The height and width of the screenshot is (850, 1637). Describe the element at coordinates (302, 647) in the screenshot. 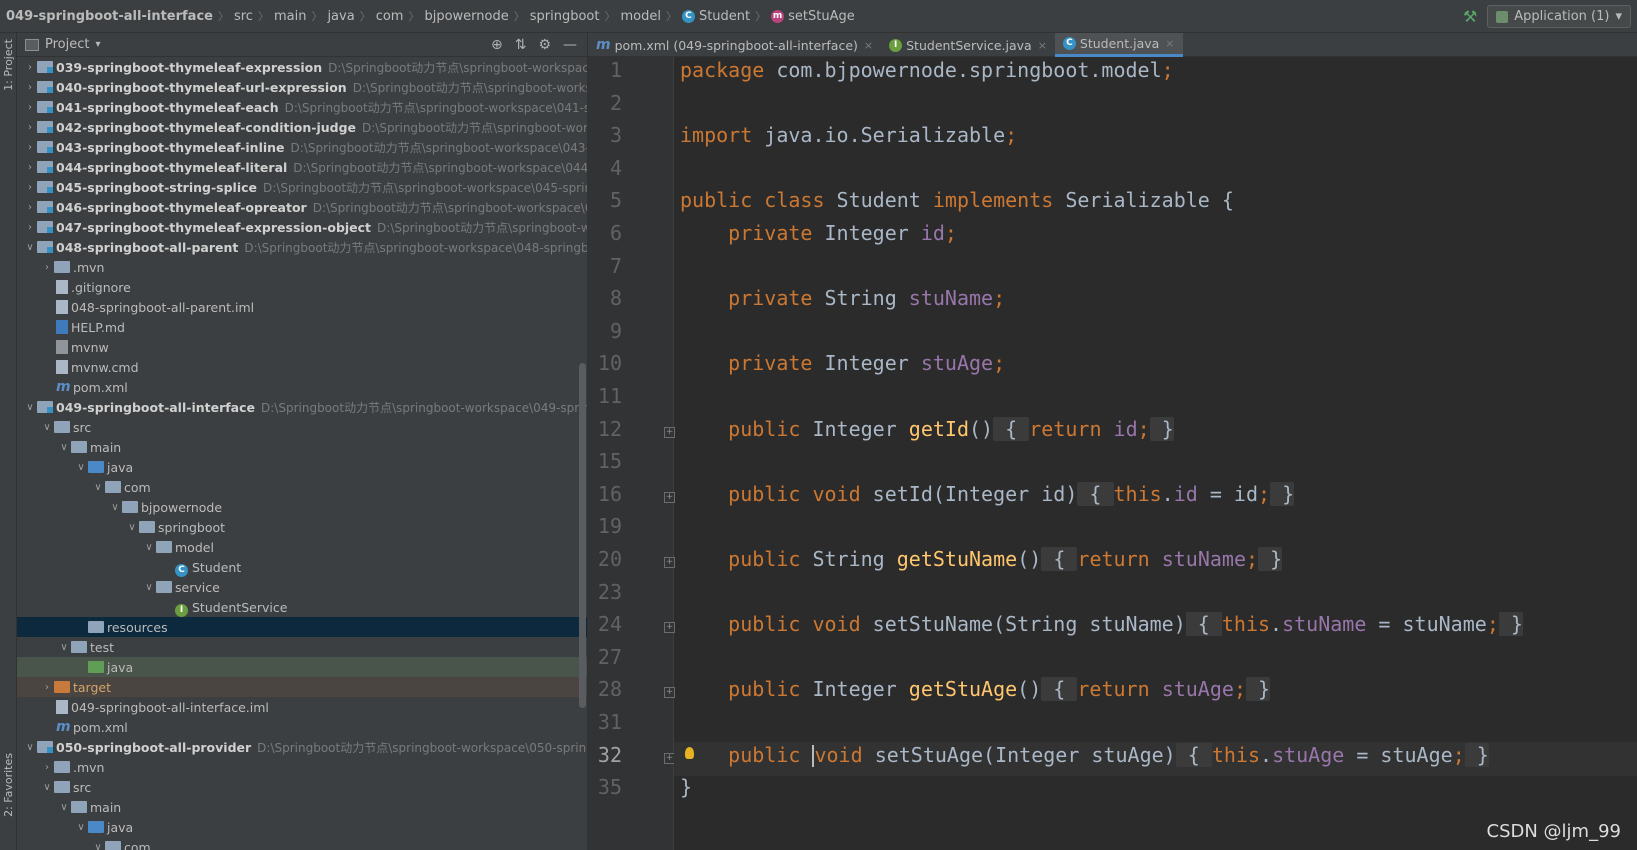

I see `tree-node: ∨ test` at that location.